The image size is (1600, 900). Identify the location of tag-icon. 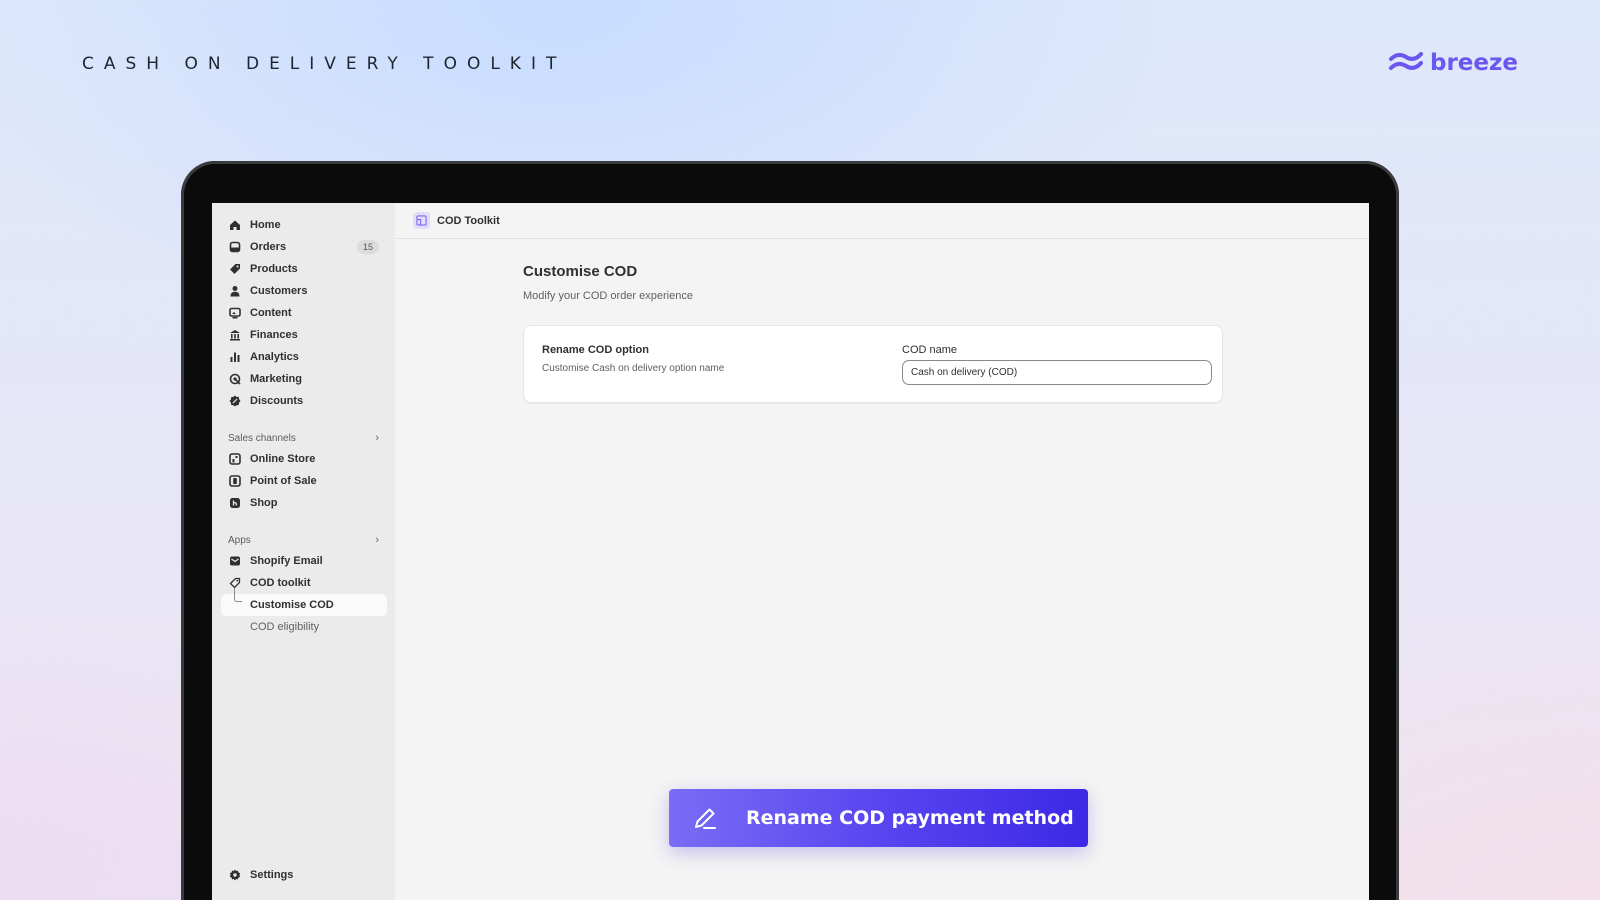
(235, 269).